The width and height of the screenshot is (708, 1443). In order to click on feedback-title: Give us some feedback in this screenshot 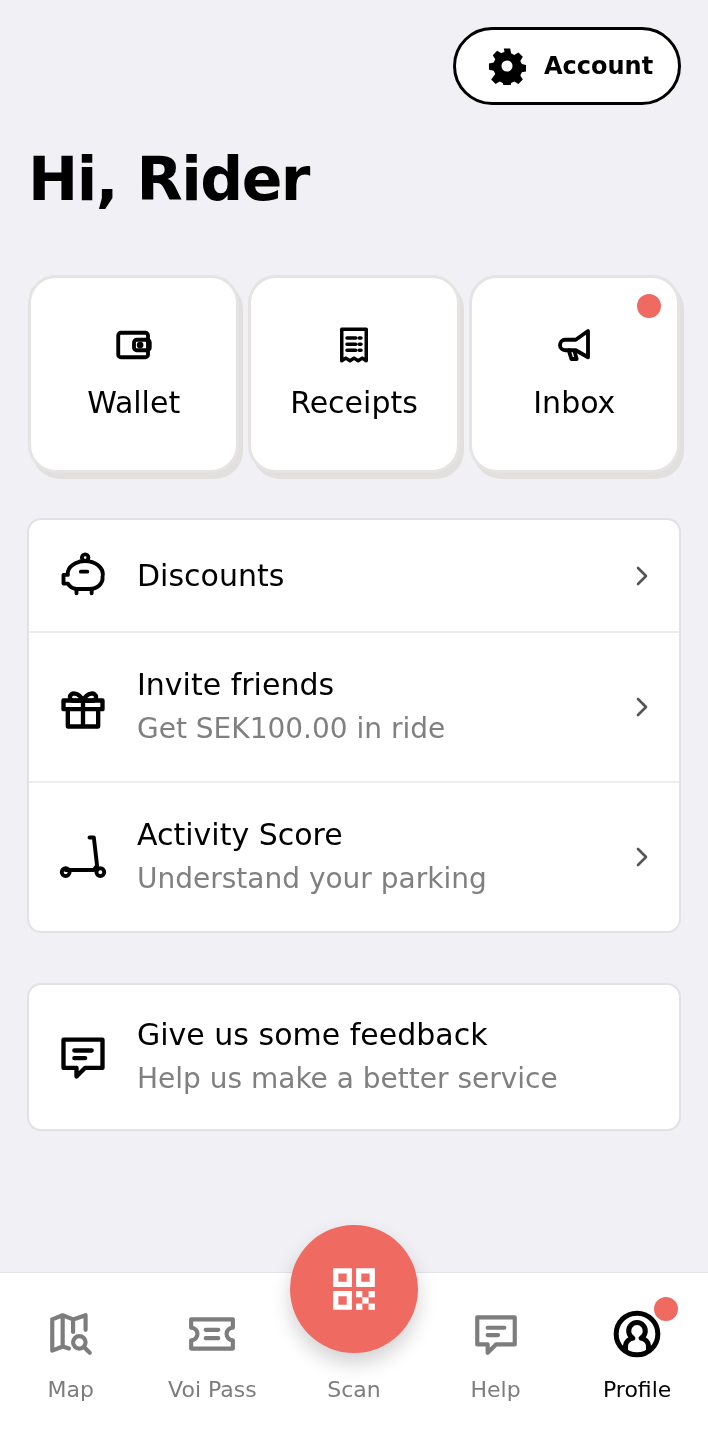, I will do `click(313, 1035)`.